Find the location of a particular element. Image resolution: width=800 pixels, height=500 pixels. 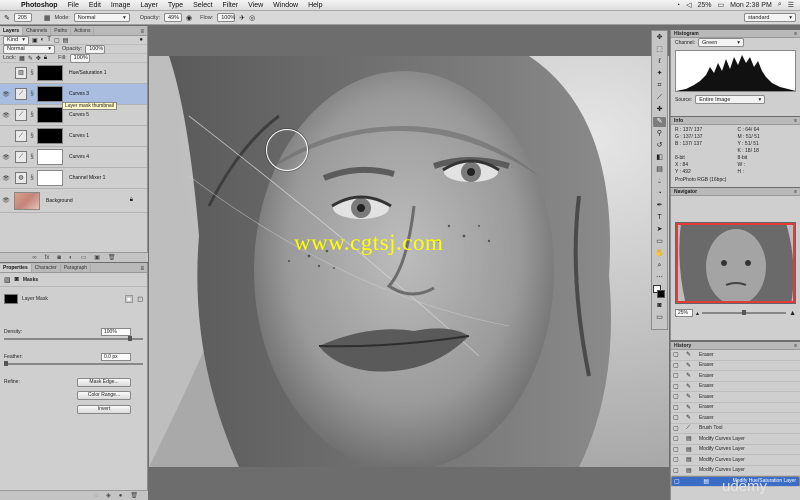

layer-row: ⟋ § Curves 1 is located at coordinates (73, 136).